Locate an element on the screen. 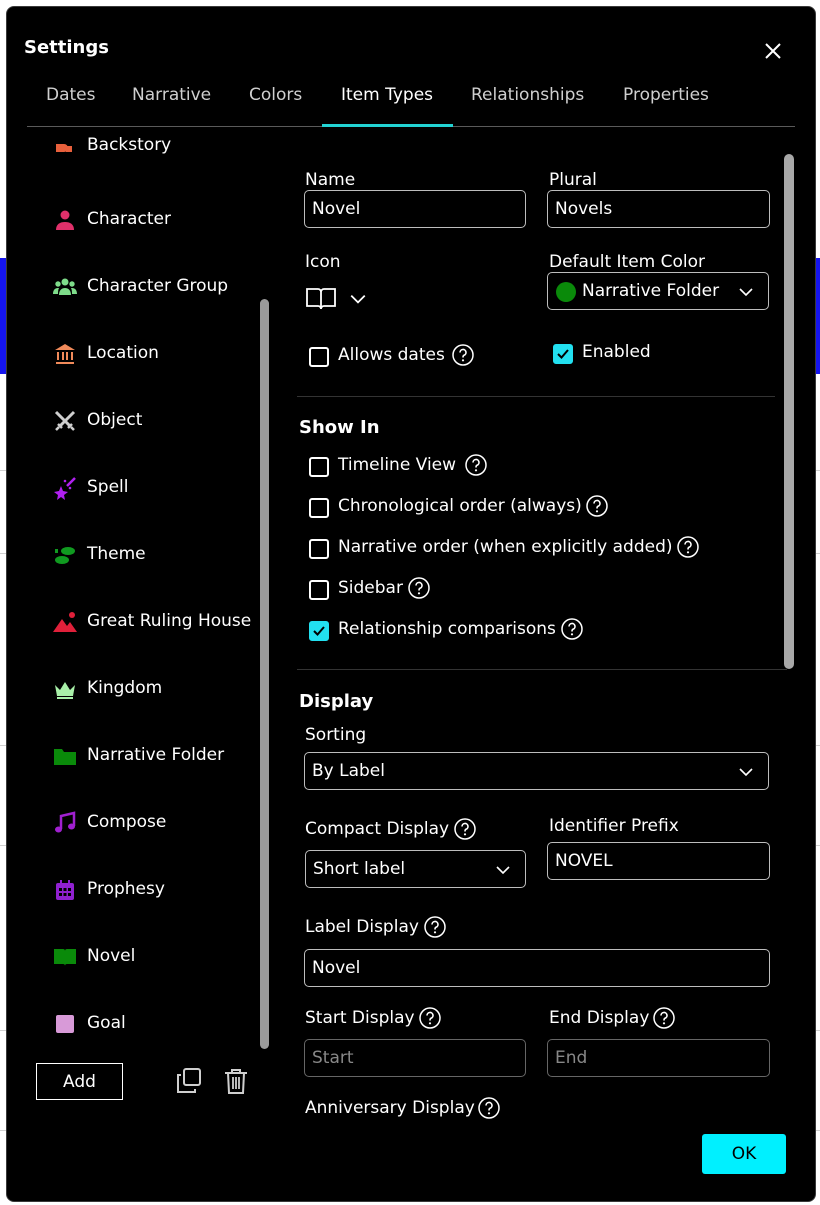 The height and width of the screenshot is (1205, 820). trash-icon is located at coordinates (236, 1081).